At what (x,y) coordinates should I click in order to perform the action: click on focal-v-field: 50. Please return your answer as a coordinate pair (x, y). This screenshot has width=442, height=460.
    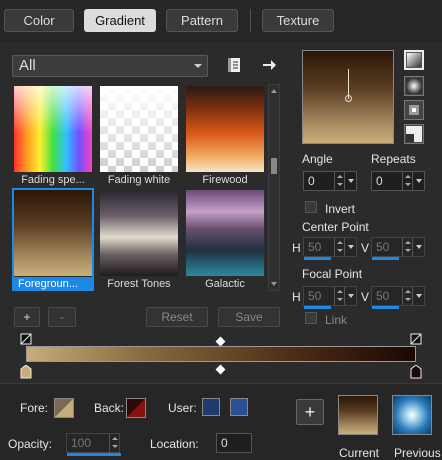
    Looking at the image, I should click on (398, 297).